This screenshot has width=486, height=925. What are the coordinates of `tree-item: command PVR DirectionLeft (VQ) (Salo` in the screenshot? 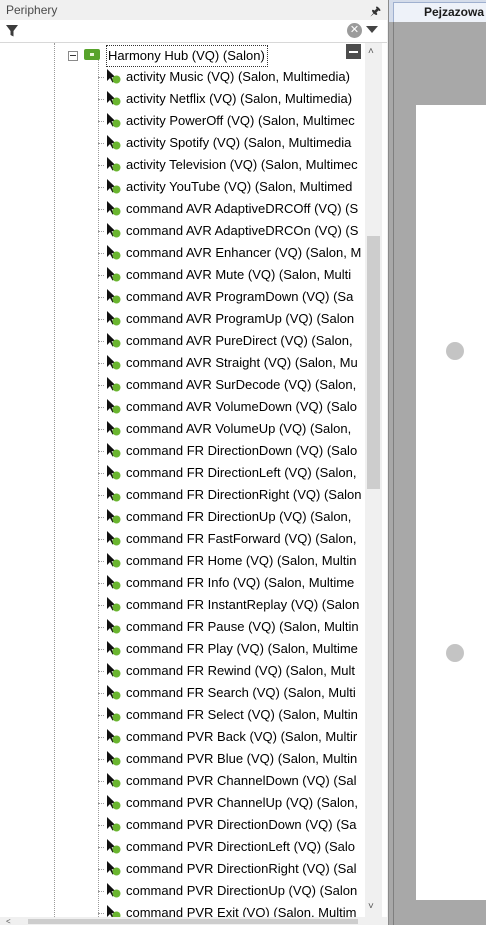 It's located at (182, 847).